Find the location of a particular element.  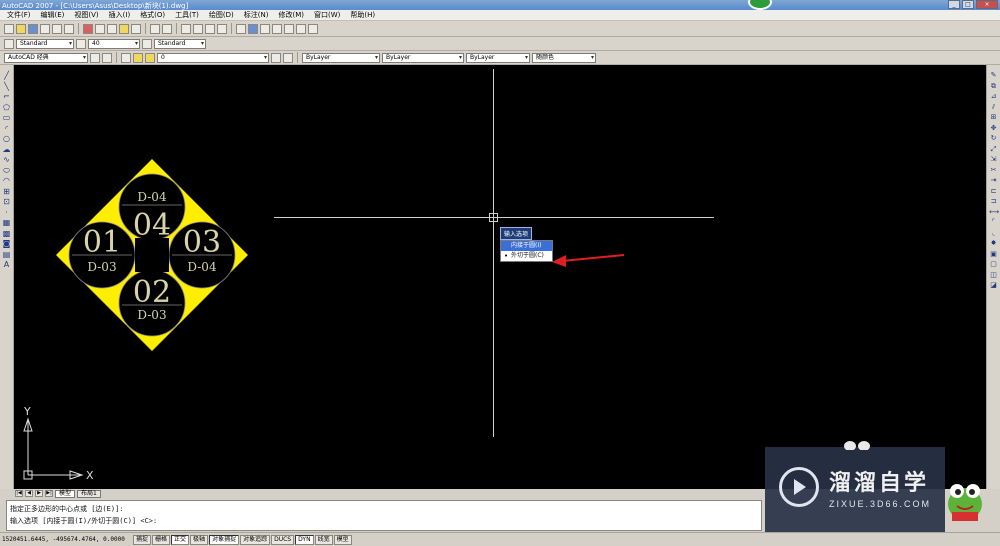

send-under-icon: ◪ is located at coordinates (993, 285).